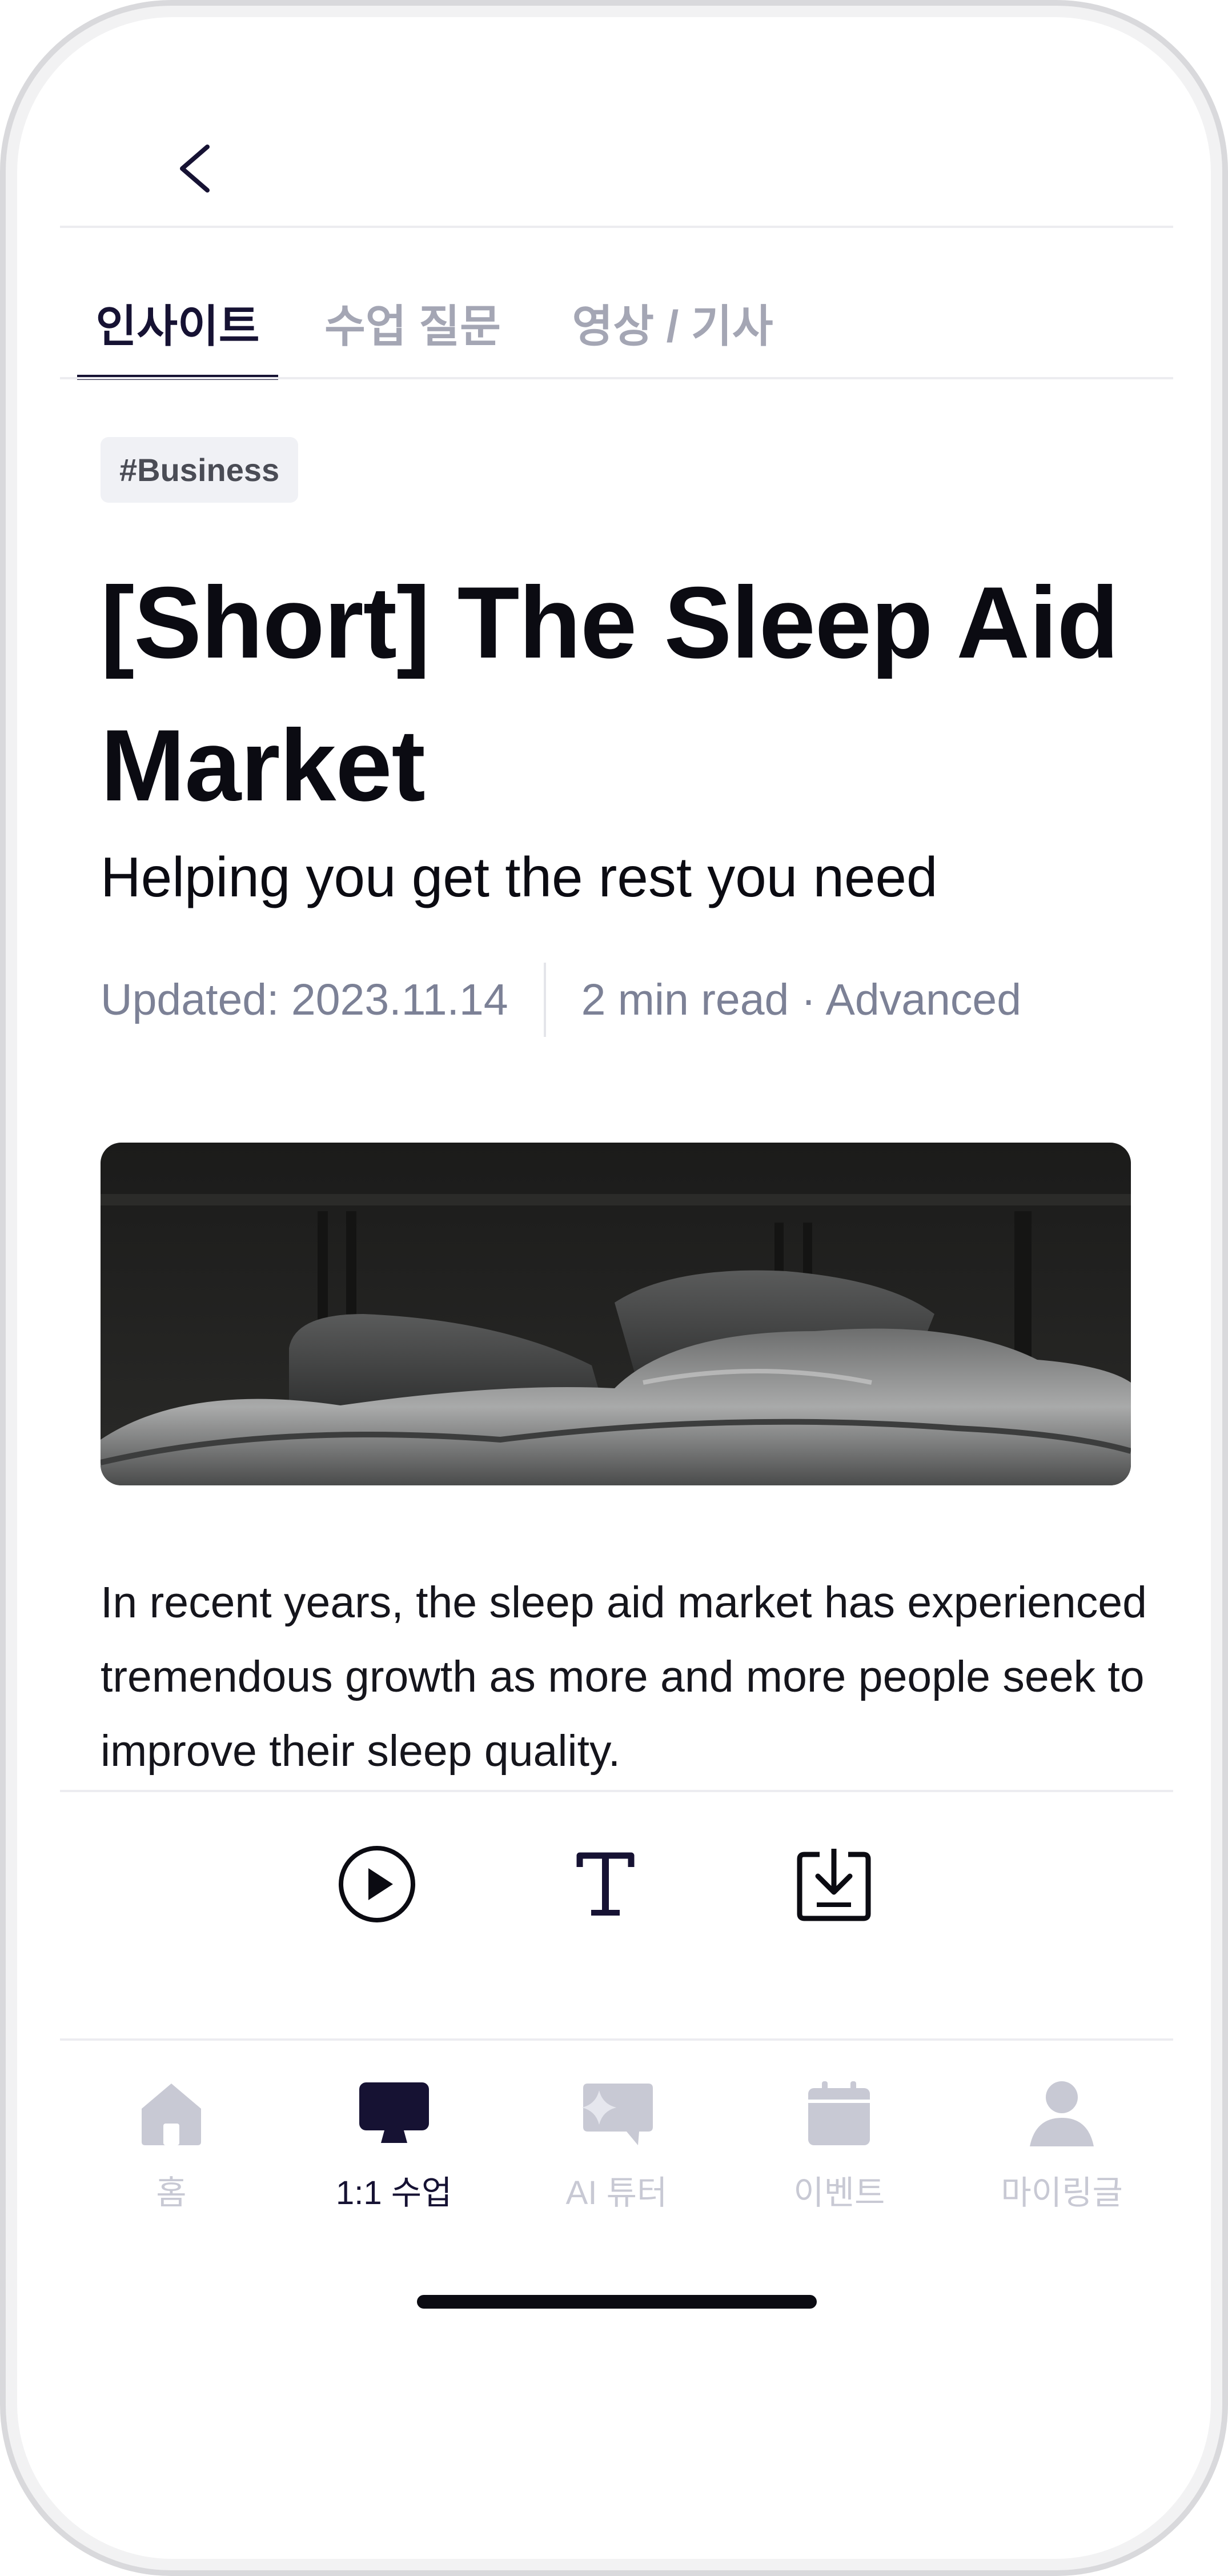  Describe the element at coordinates (412, 323) in the screenshot. I see `tab-class-questions: 수업 질문` at that location.